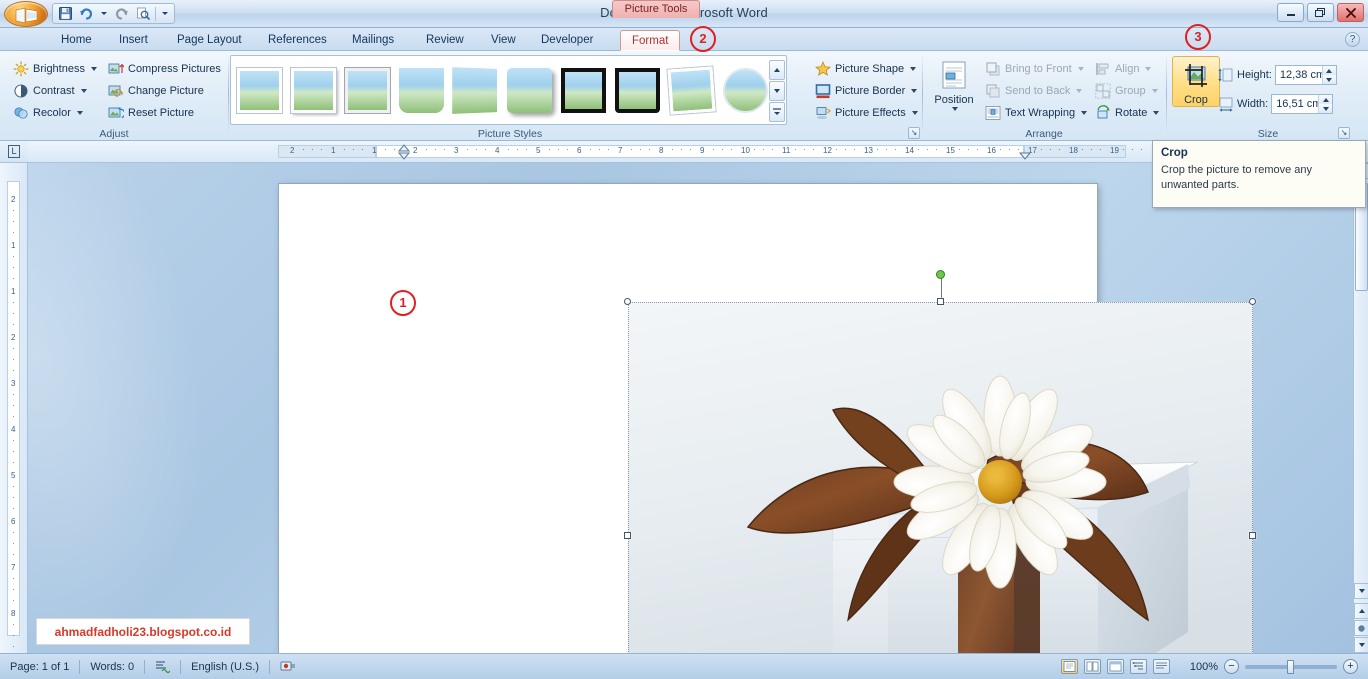 Image resolution: width=1368 pixels, height=679 pixels. I want to click on rotate-handle, so click(940, 274).